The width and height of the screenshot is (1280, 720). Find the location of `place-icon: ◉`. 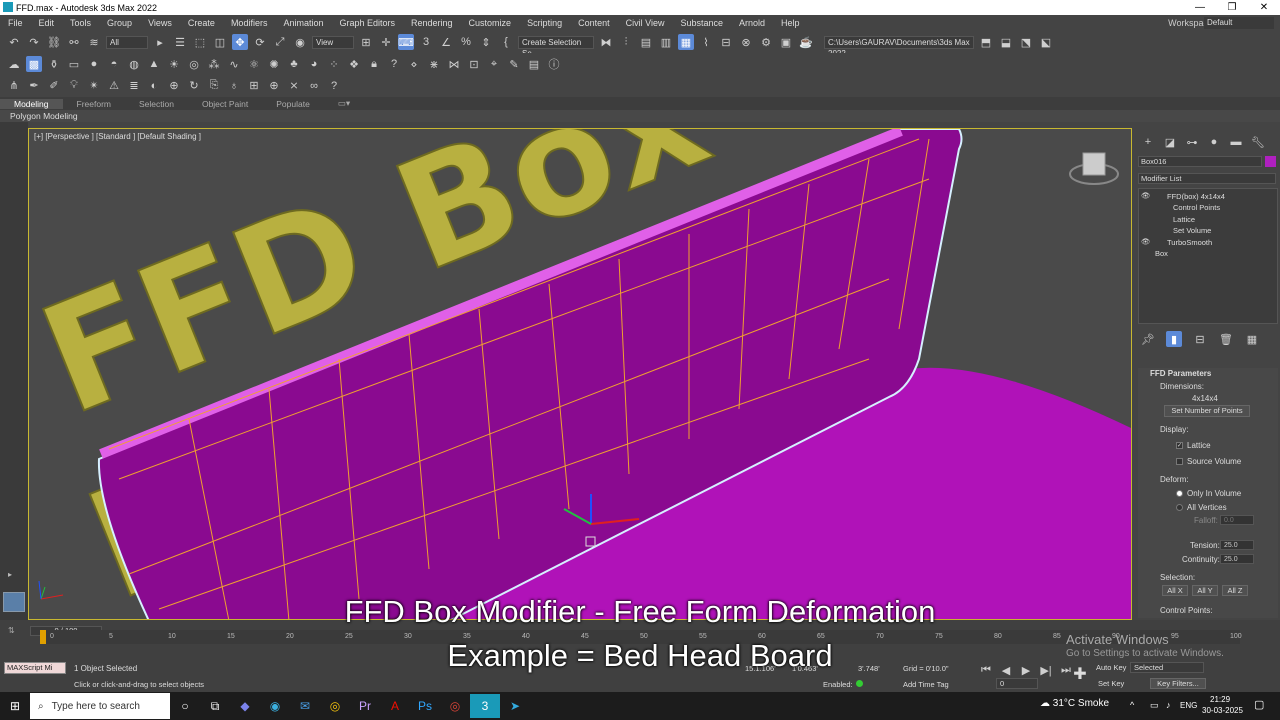

place-icon: ◉ is located at coordinates (300, 42).